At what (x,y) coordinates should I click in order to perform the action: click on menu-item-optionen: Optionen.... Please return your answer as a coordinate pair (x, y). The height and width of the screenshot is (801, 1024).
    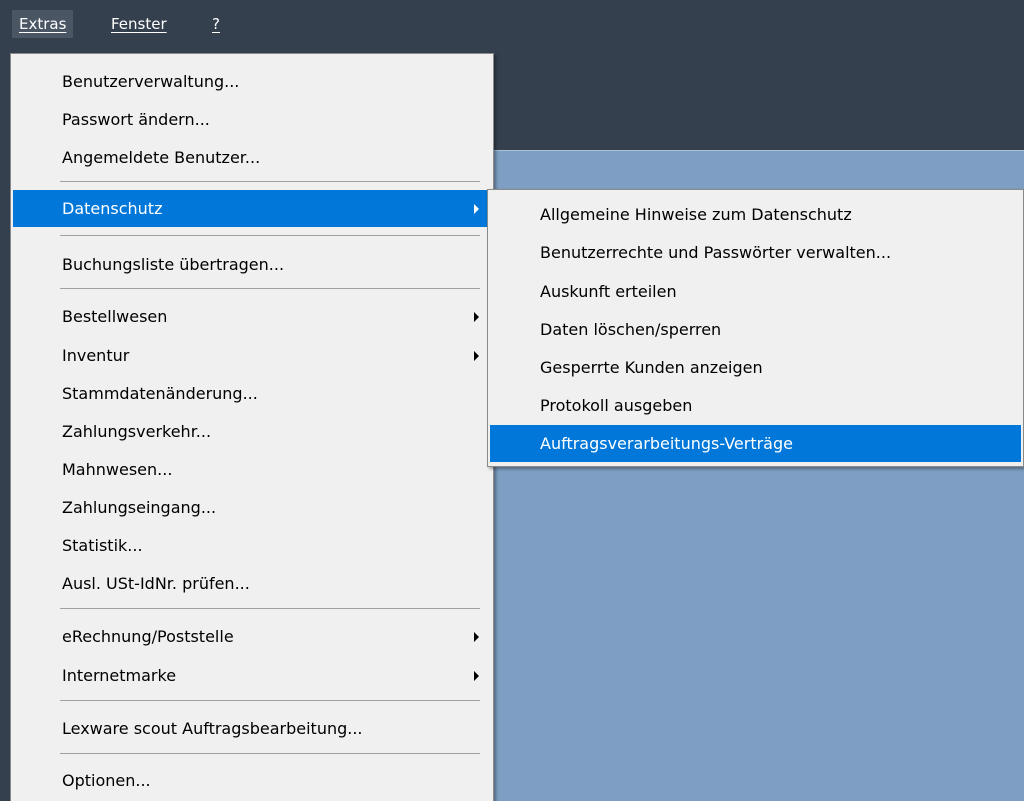
    Looking at the image, I should click on (252, 780).